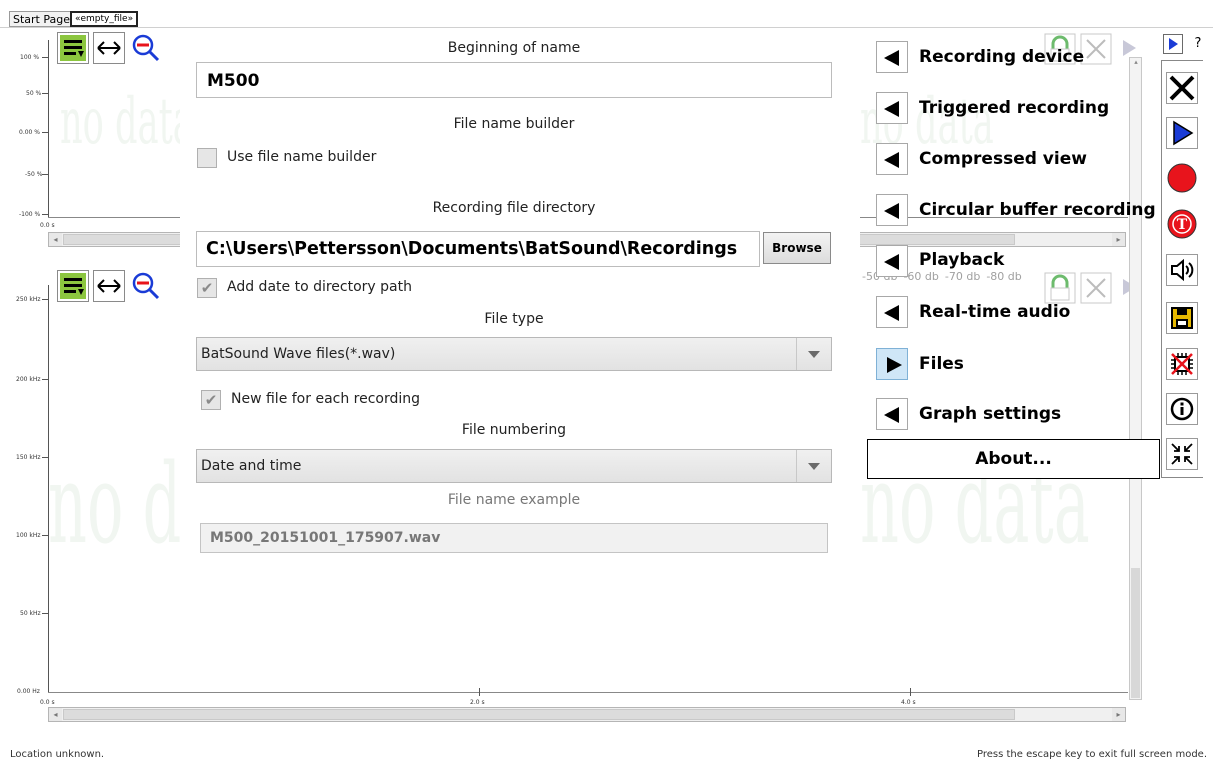 This screenshot has height=761, width=1213. What do you see at coordinates (1182, 88) in the screenshot?
I see `close-icon` at bounding box center [1182, 88].